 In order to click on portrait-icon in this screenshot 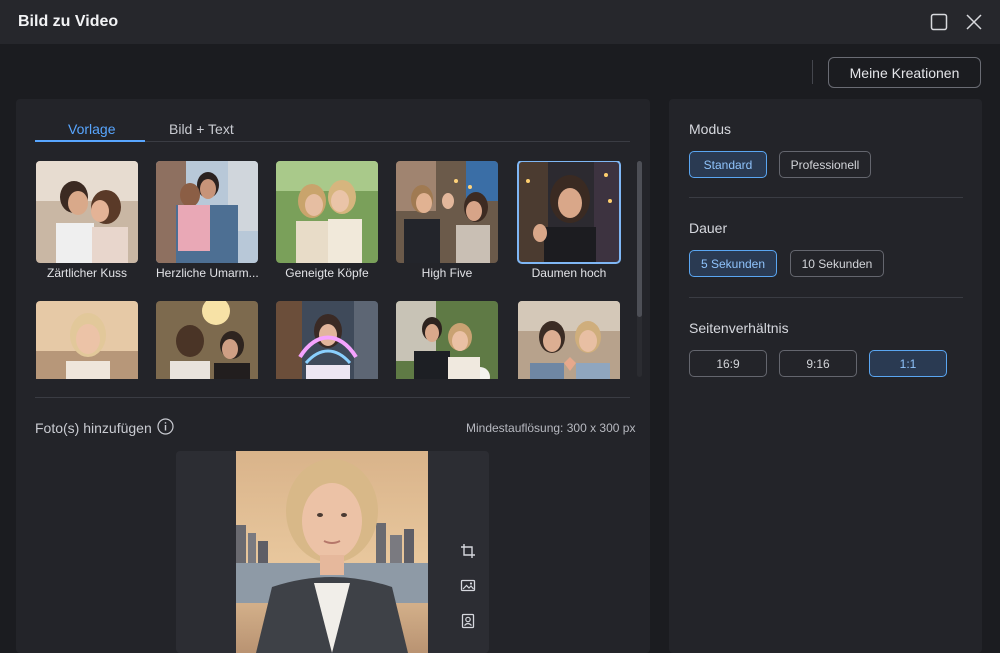, I will do `click(468, 621)`.